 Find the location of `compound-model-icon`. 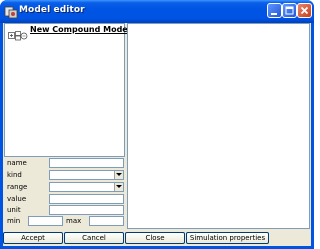

compound-model-icon is located at coordinates (18, 33).